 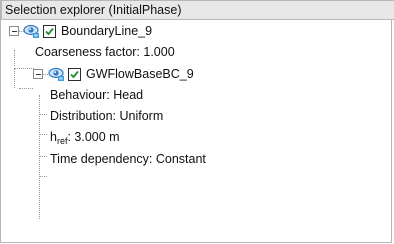 What do you see at coordinates (107, 31) in the screenshot?
I see `tree-item-label: BoundaryLine_9` at bounding box center [107, 31].